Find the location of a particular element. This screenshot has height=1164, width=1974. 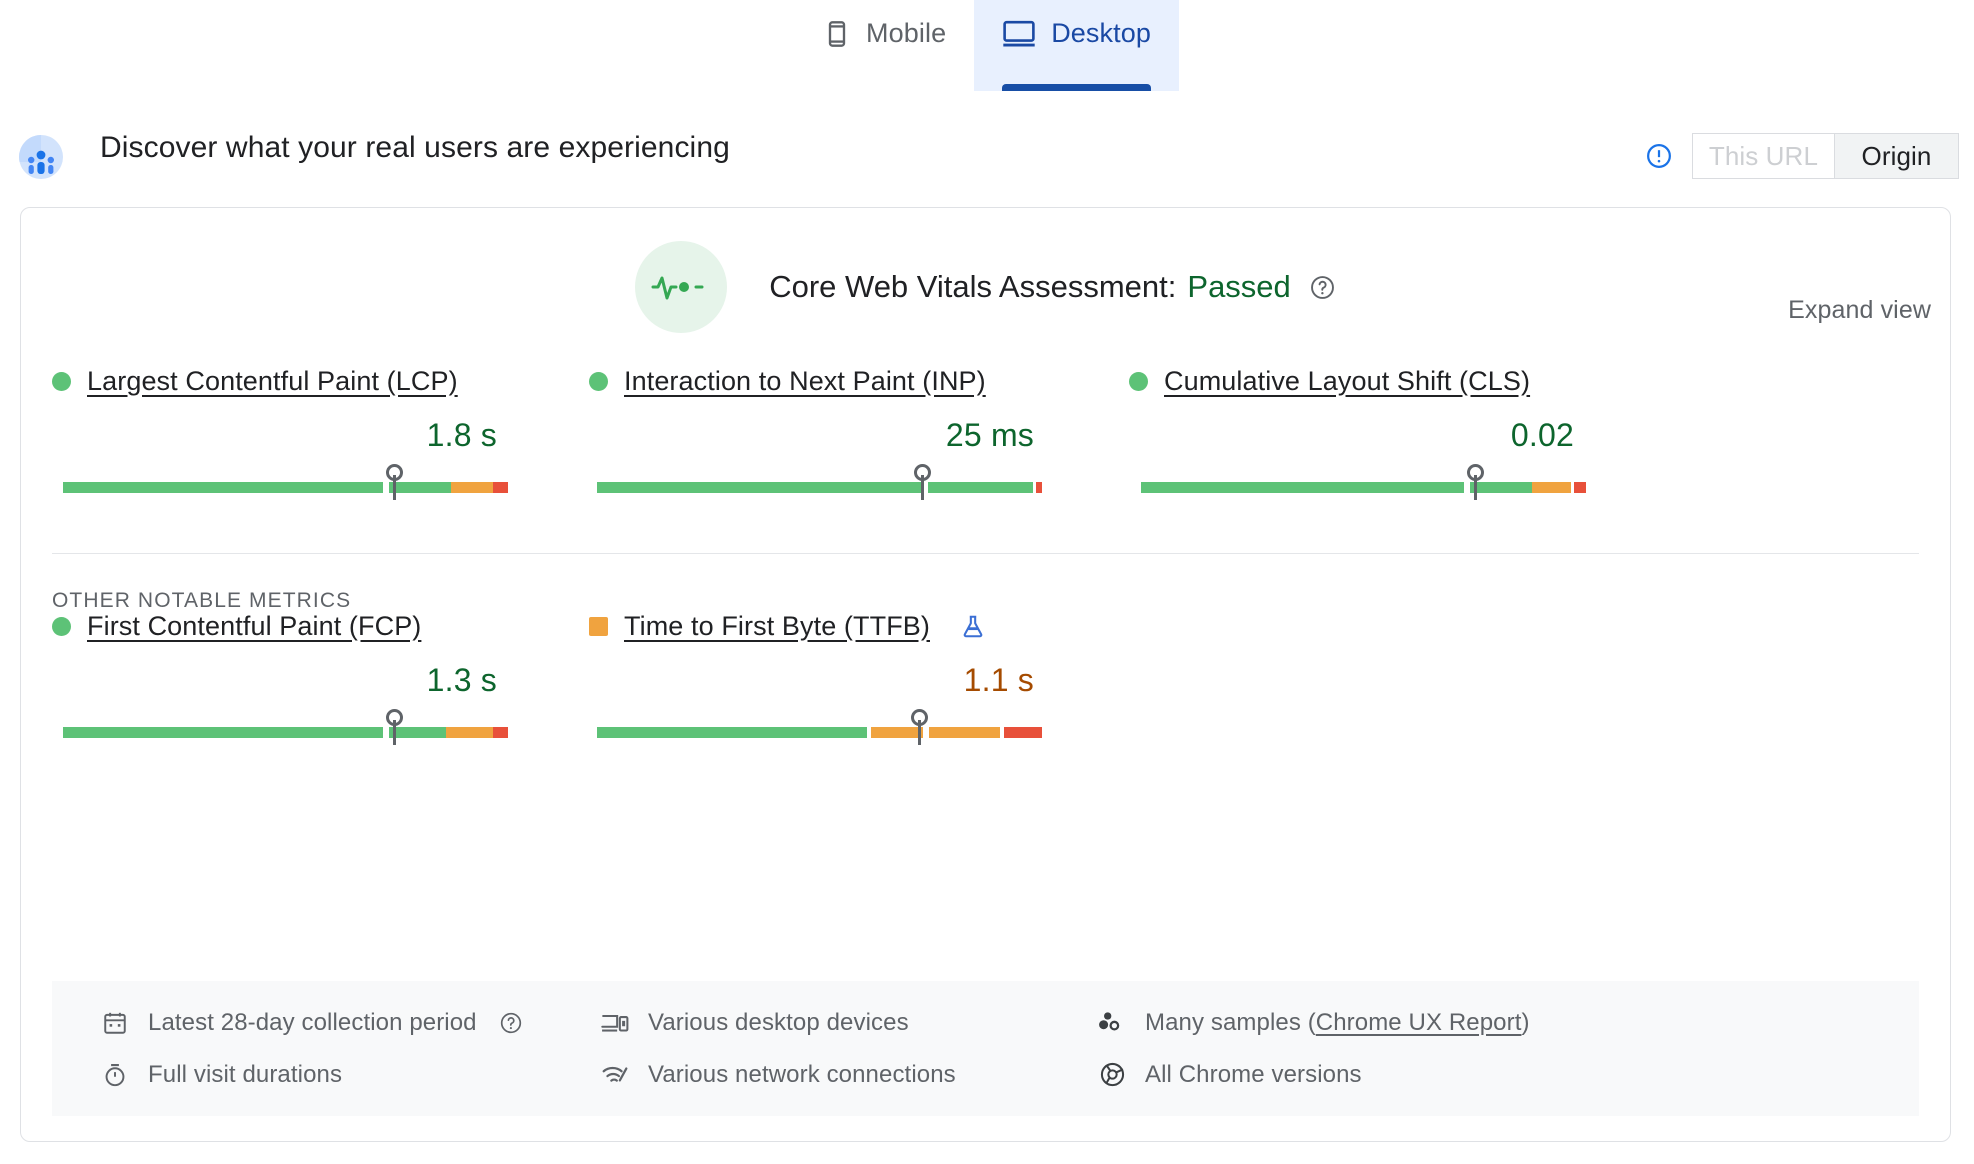

info-circle-icon is located at coordinates (1659, 156).